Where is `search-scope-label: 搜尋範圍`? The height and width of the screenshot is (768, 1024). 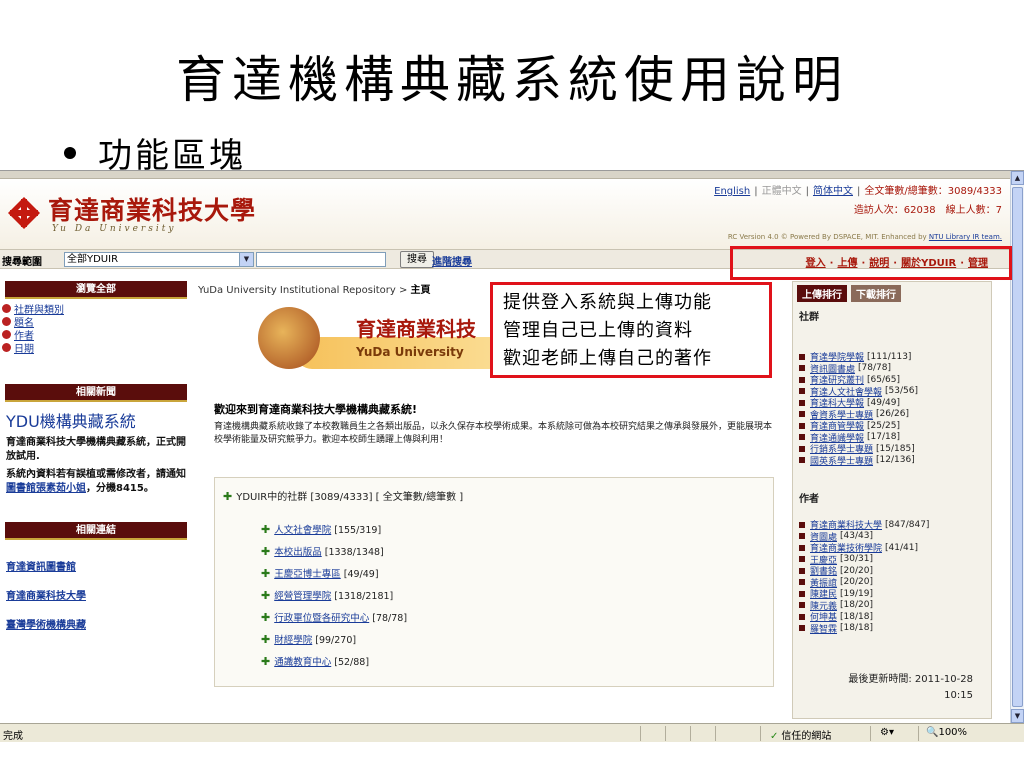 search-scope-label: 搜尋範圍 is located at coordinates (22, 262).